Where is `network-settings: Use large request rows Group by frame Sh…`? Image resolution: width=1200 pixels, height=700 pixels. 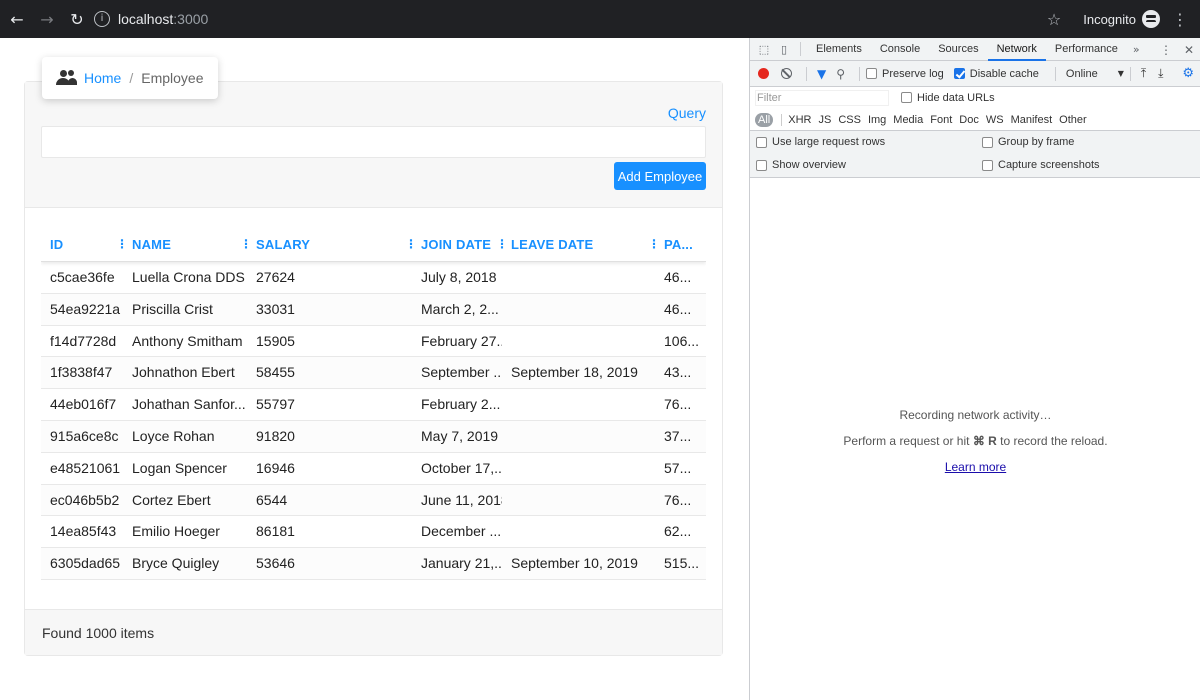 network-settings: Use large request rows Group by frame Sh… is located at coordinates (975, 154).